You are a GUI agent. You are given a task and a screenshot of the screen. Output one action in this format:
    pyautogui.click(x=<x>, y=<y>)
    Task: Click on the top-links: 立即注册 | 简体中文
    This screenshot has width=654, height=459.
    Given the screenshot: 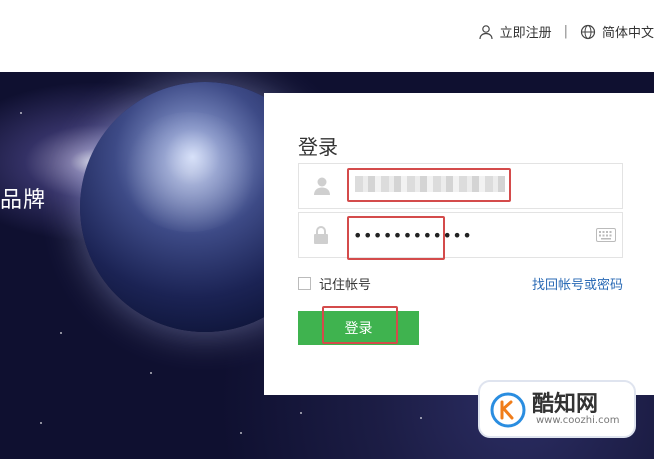 What is the action you would take?
    pyautogui.click(x=566, y=31)
    